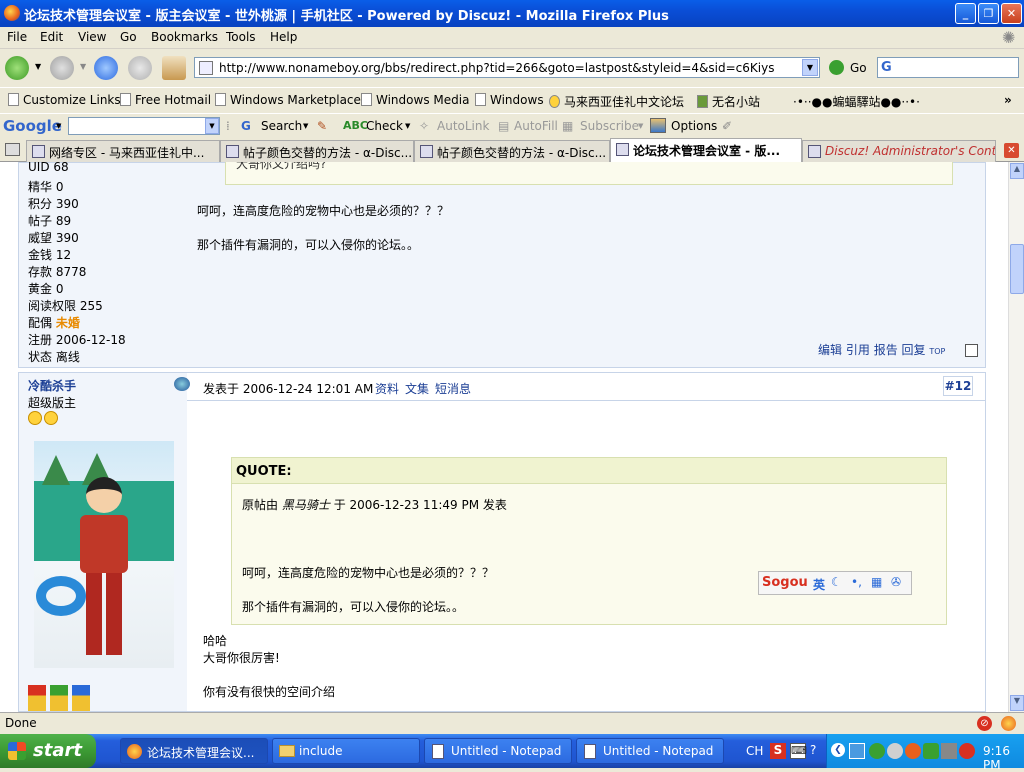 The image size is (1024, 772). I want to click on bookmark-item: Windows Marketplace, so click(288, 100).